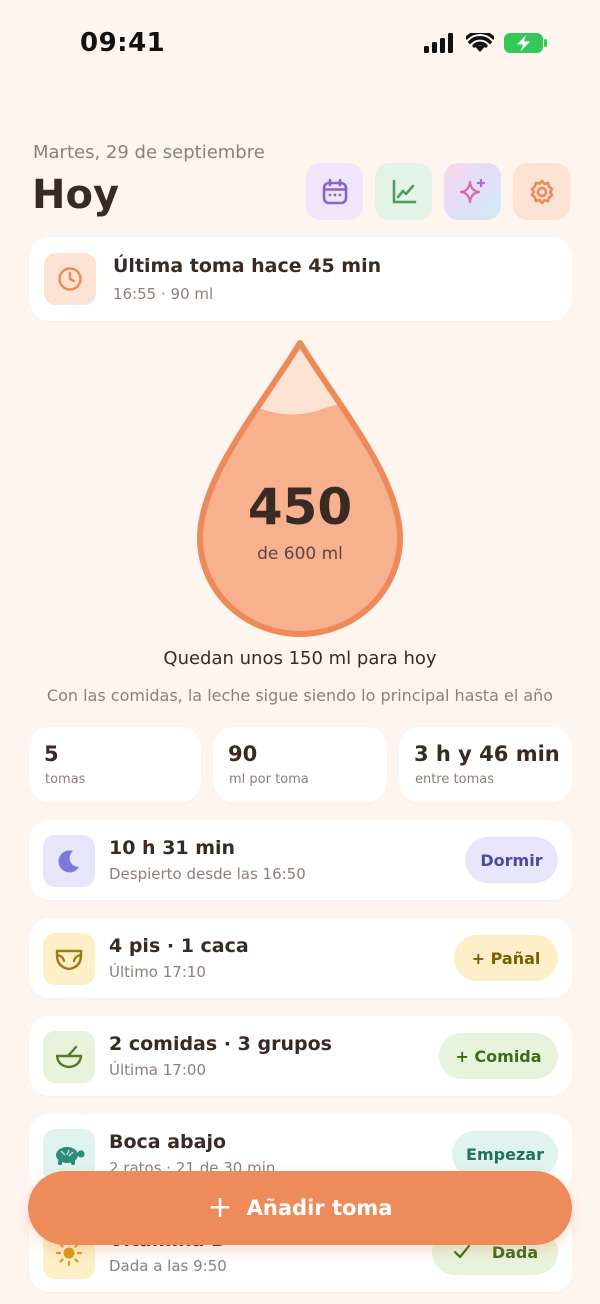  I want to click on chart-icon, so click(404, 191).